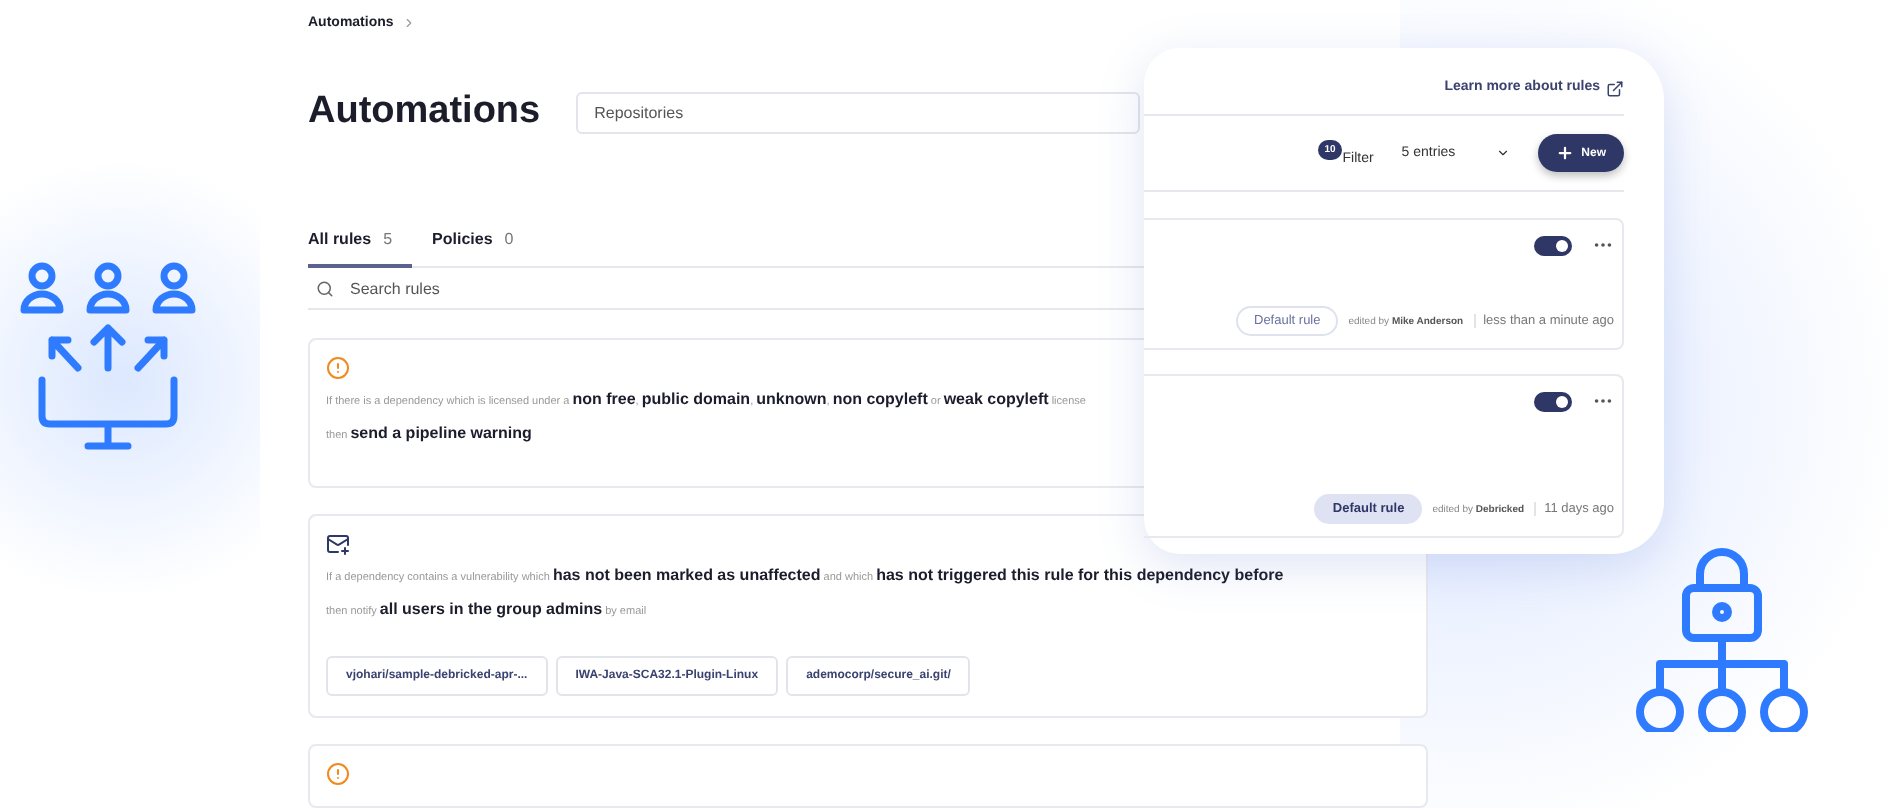 This screenshot has width=1888, height=808. What do you see at coordinates (858, 112) in the screenshot?
I see `repositories-field: Repositories` at bounding box center [858, 112].